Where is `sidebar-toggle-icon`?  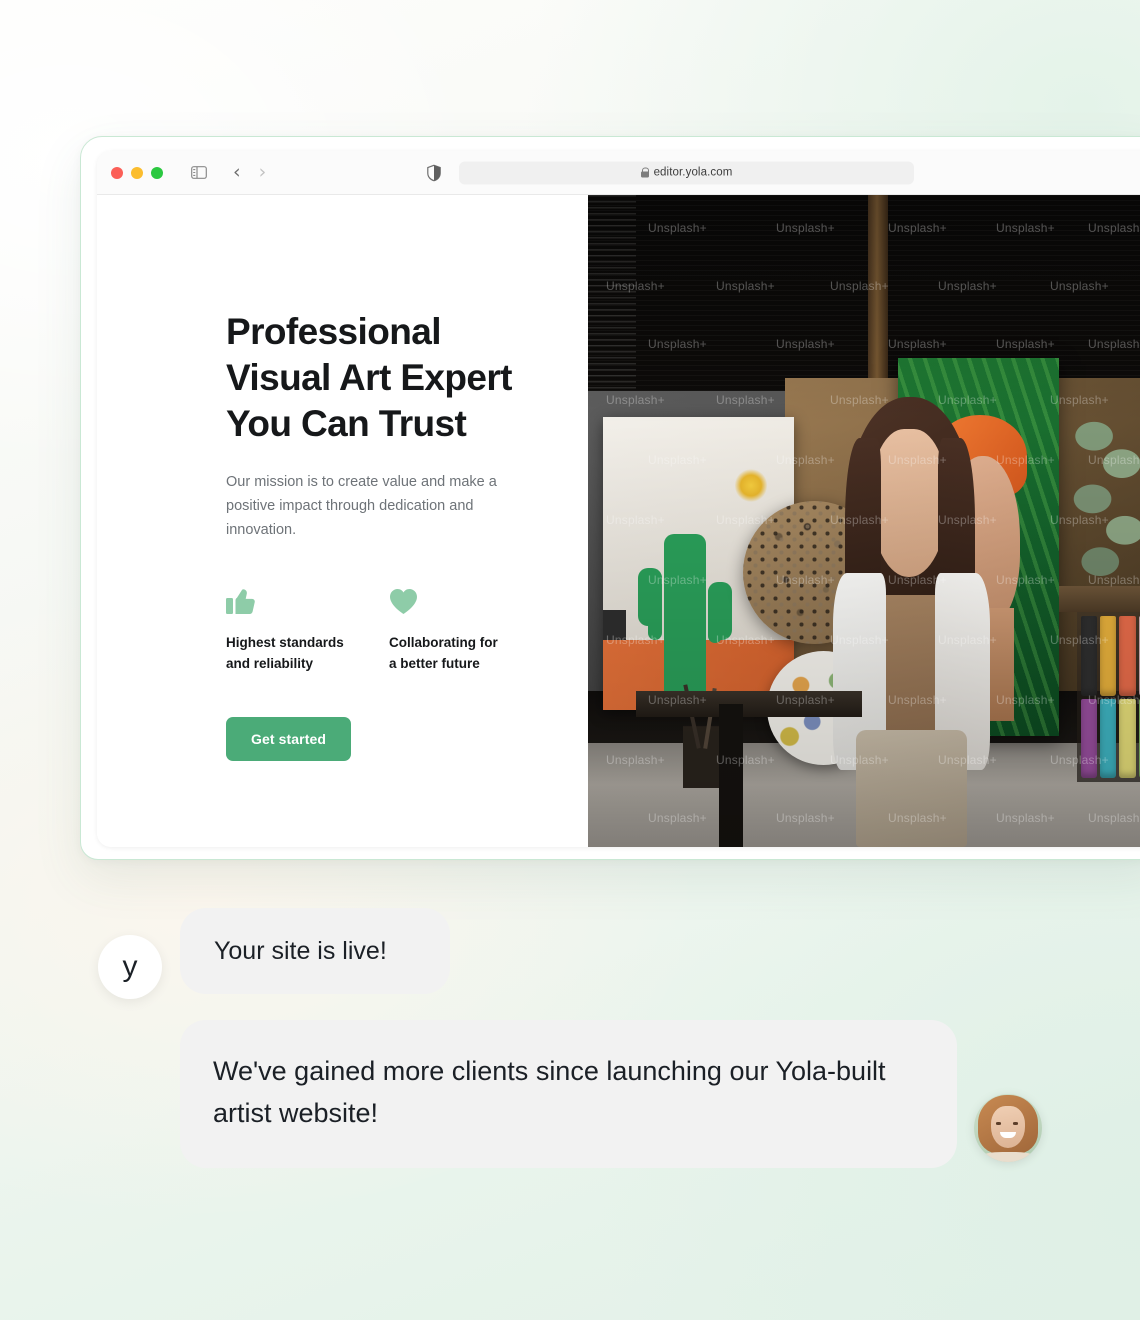 sidebar-toggle-icon is located at coordinates (199, 172).